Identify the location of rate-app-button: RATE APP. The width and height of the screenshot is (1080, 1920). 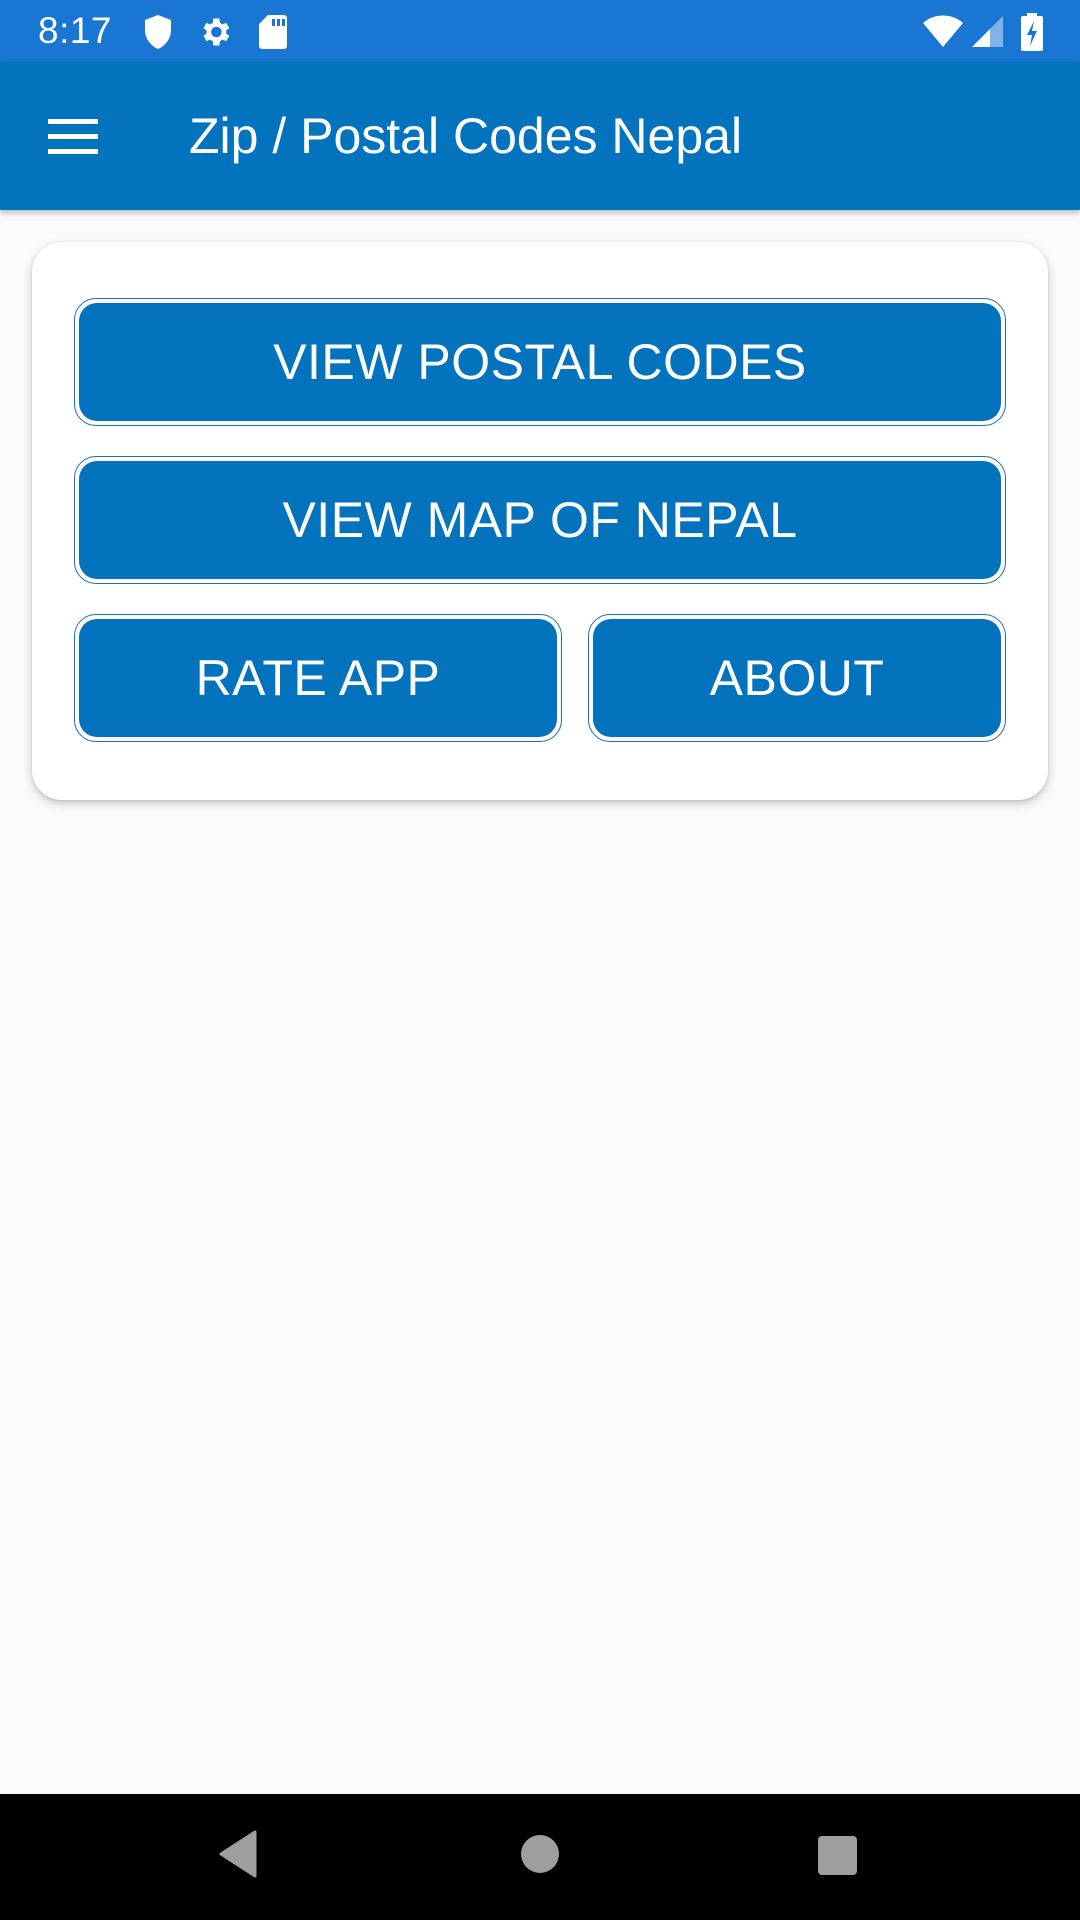
(318, 678).